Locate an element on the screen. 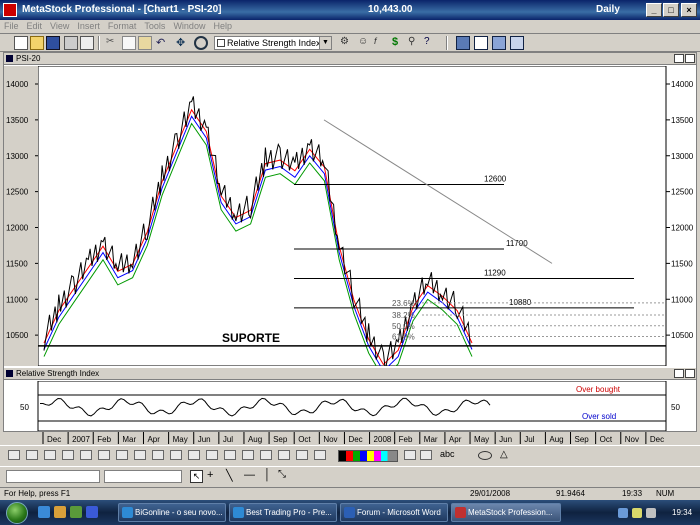 This screenshot has width=700, height=525. menu-format: Format is located at coordinates (122, 26).